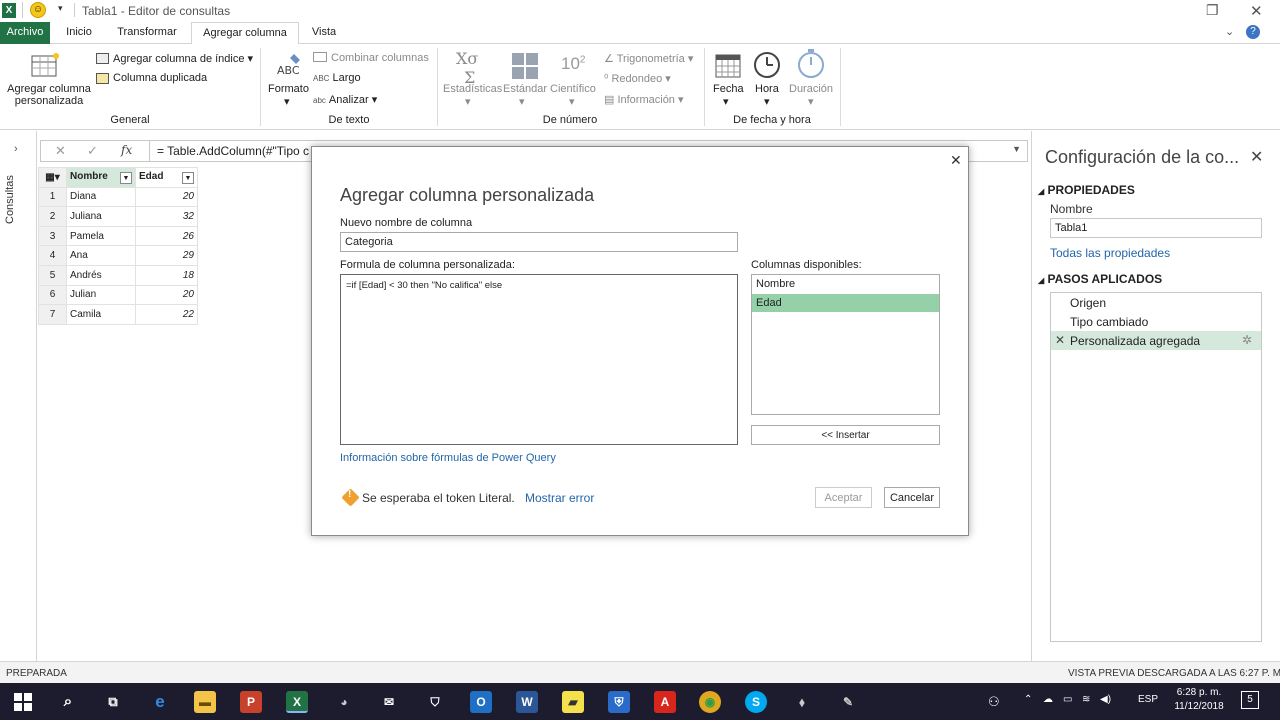  What do you see at coordinates (1105, 699) in the screenshot?
I see `volume-icon: ◀)` at bounding box center [1105, 699].